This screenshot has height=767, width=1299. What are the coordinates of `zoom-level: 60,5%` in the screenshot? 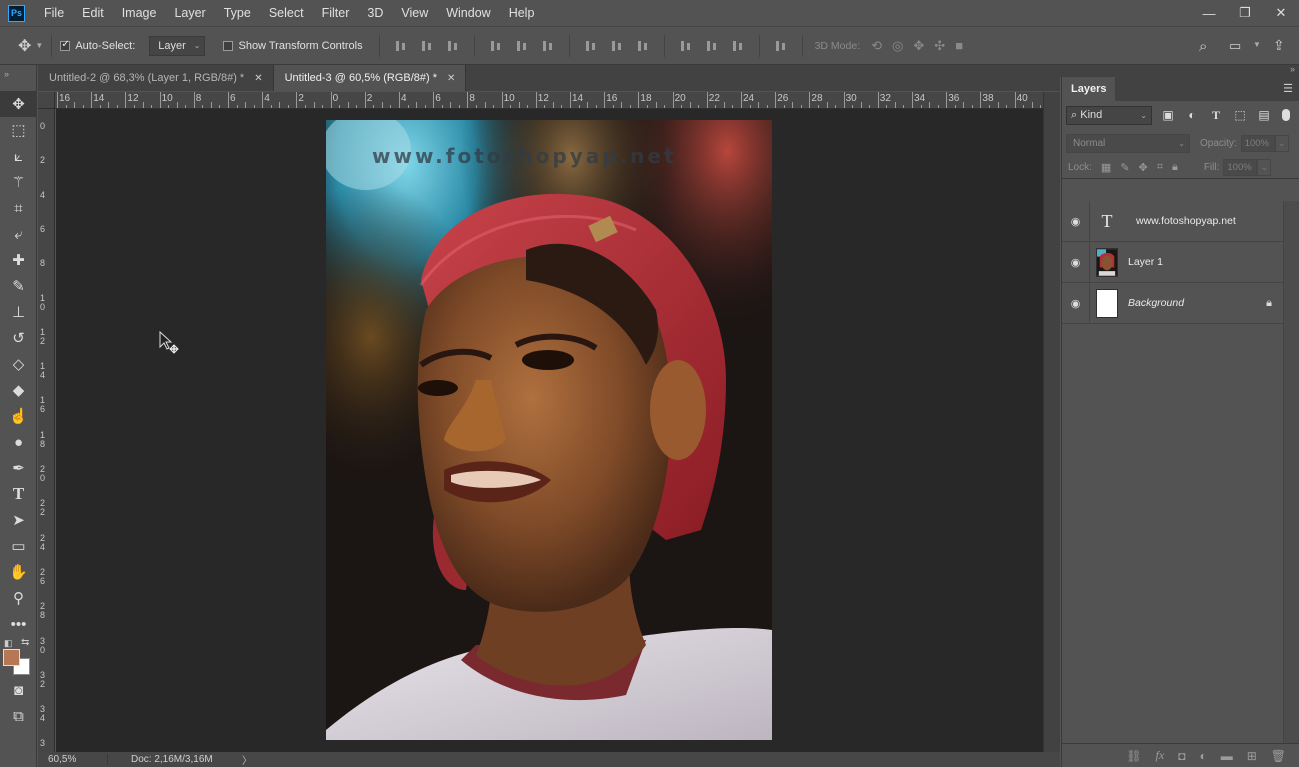 It's located at (73, 759).